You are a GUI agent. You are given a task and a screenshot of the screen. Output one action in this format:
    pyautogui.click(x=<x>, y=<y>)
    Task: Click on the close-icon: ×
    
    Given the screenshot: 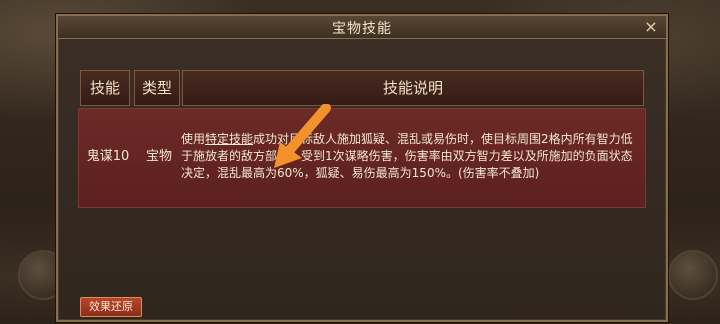 What is the action you would take?
    pyautogui.click(x=651, y=27)
    